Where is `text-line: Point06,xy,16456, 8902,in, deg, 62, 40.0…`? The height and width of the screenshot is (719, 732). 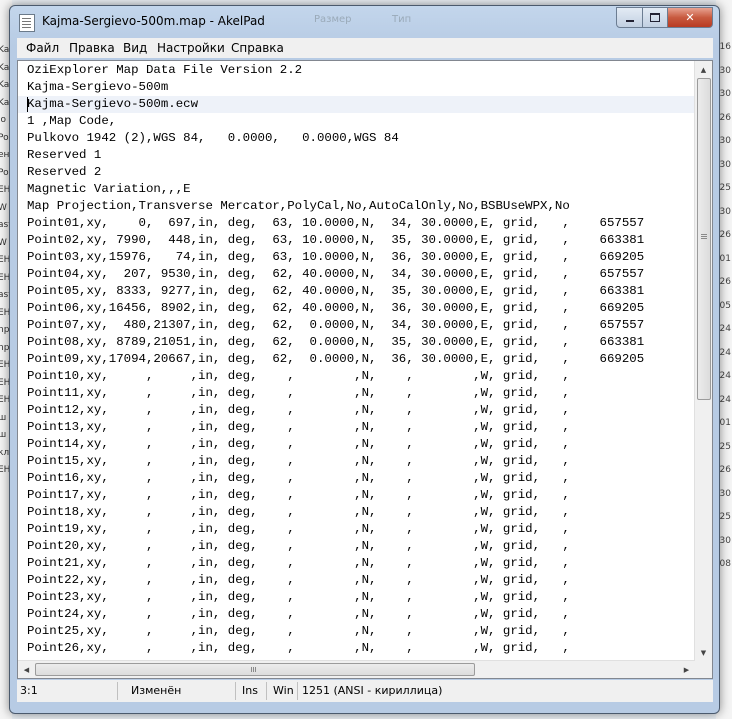
text-line: Point06,xy,16456, 8902,in, deg, 62, 40.0… is located at coordinates (335, 308).